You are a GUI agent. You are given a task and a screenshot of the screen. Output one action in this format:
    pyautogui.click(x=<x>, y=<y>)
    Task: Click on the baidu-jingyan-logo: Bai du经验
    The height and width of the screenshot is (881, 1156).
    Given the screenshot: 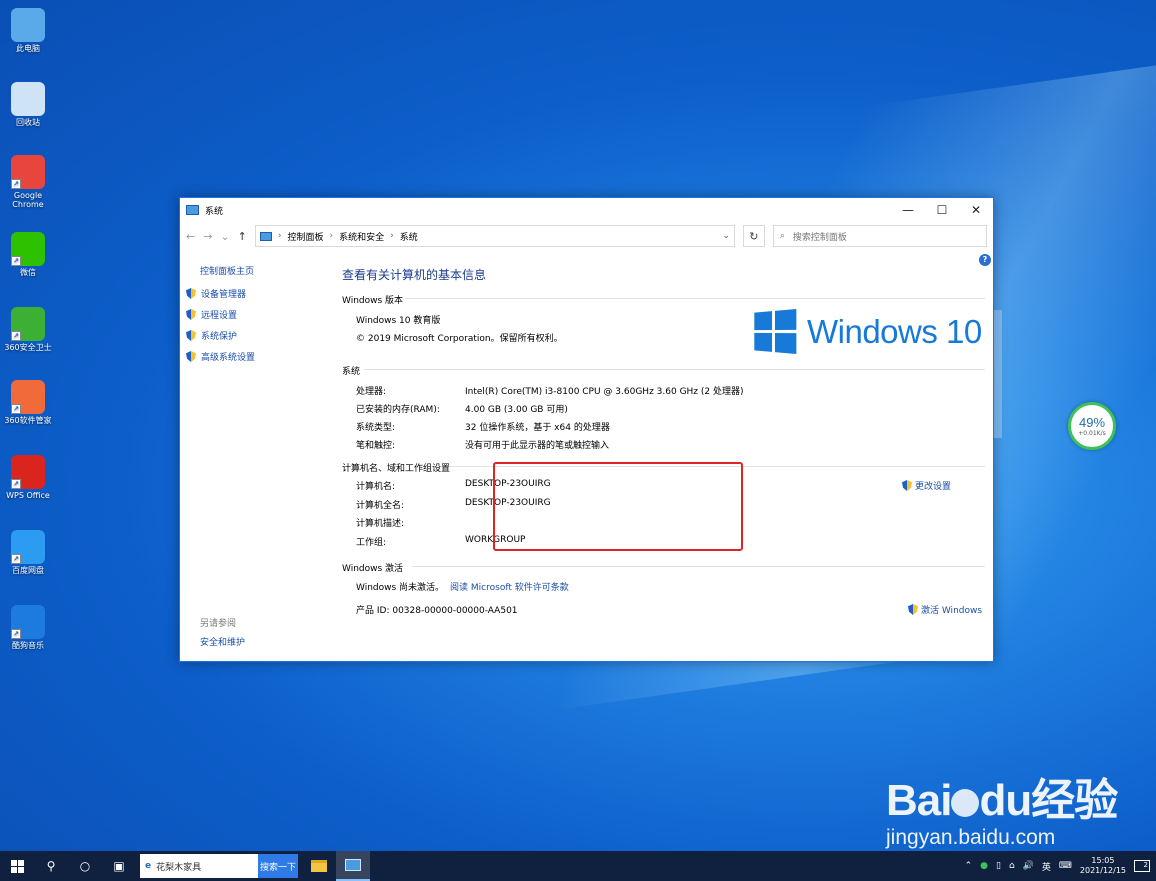 What is the action you would take?
    pyautogui.click(x=1002, y=800)
    